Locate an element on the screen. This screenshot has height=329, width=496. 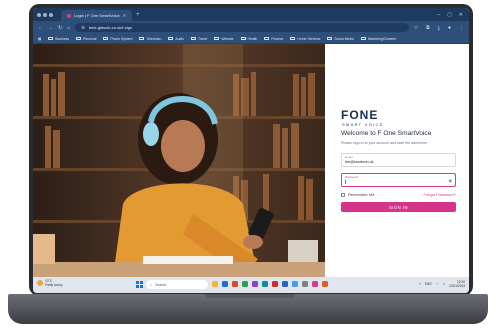
volume-icon: ◁ is located at coordinates (444, 284).